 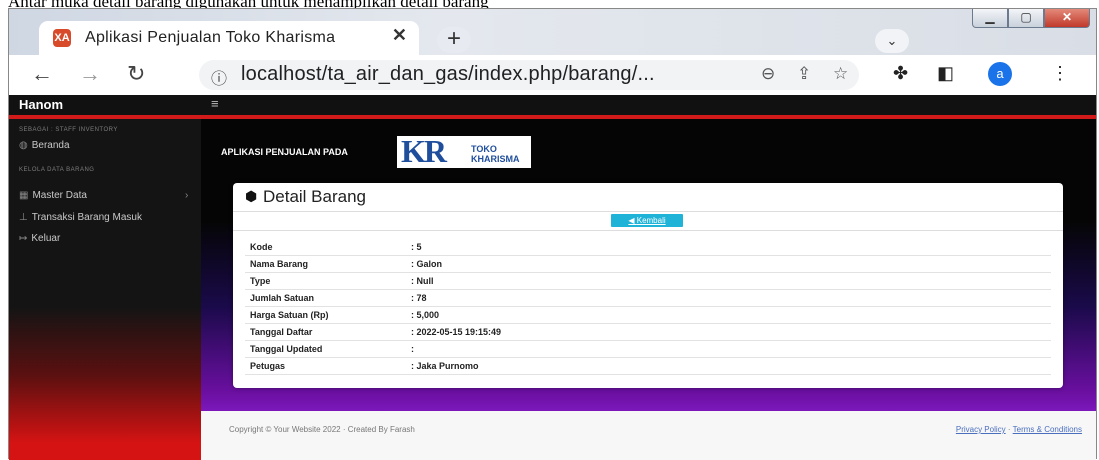 What do you see at coordinates (23, 217) in the screenshot?
I see `chart-icon: ⊥` at bounding box center [23, 217].